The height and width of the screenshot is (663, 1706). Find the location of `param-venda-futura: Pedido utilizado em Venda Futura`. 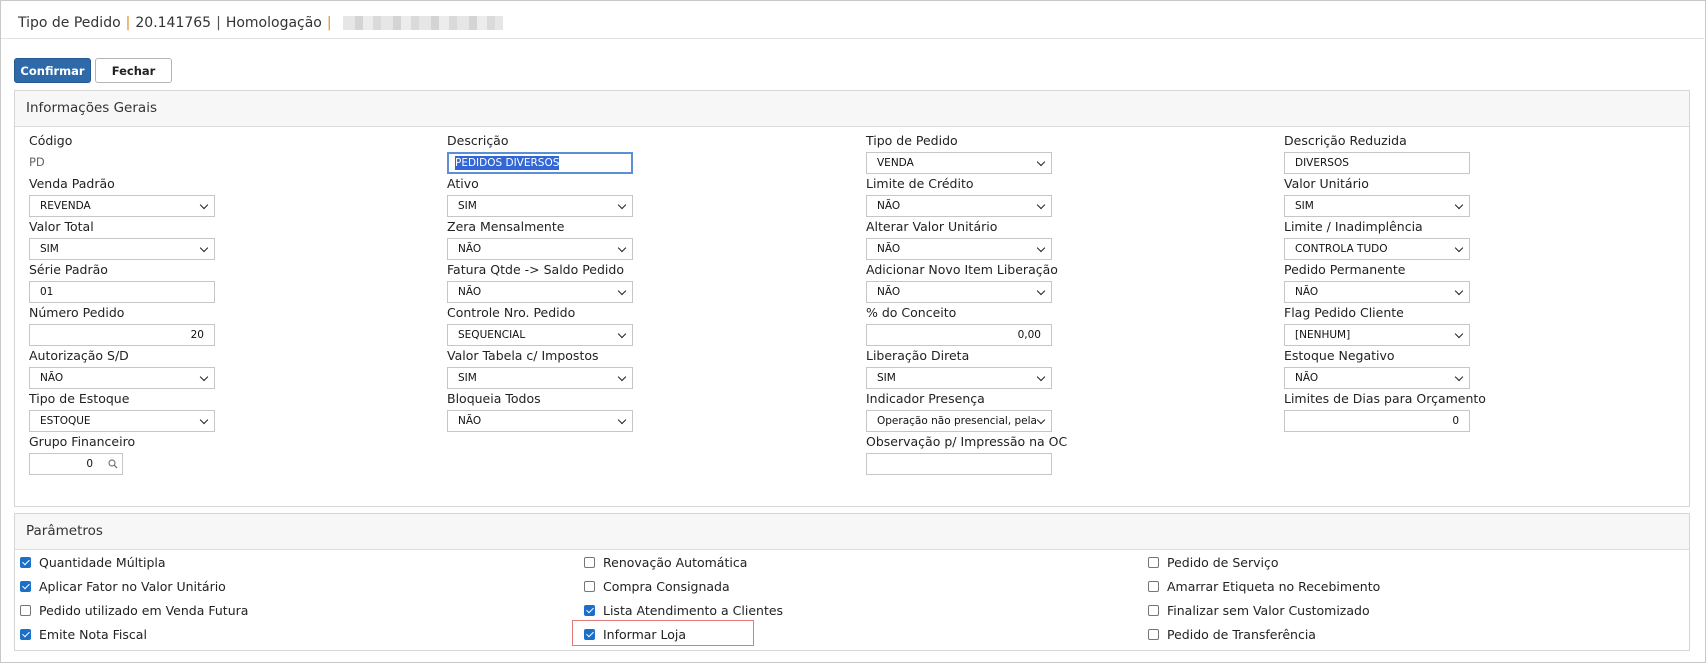

param-venda-futura: Pedido utilizado em Venda Futura is located at coordinates (134, 611).